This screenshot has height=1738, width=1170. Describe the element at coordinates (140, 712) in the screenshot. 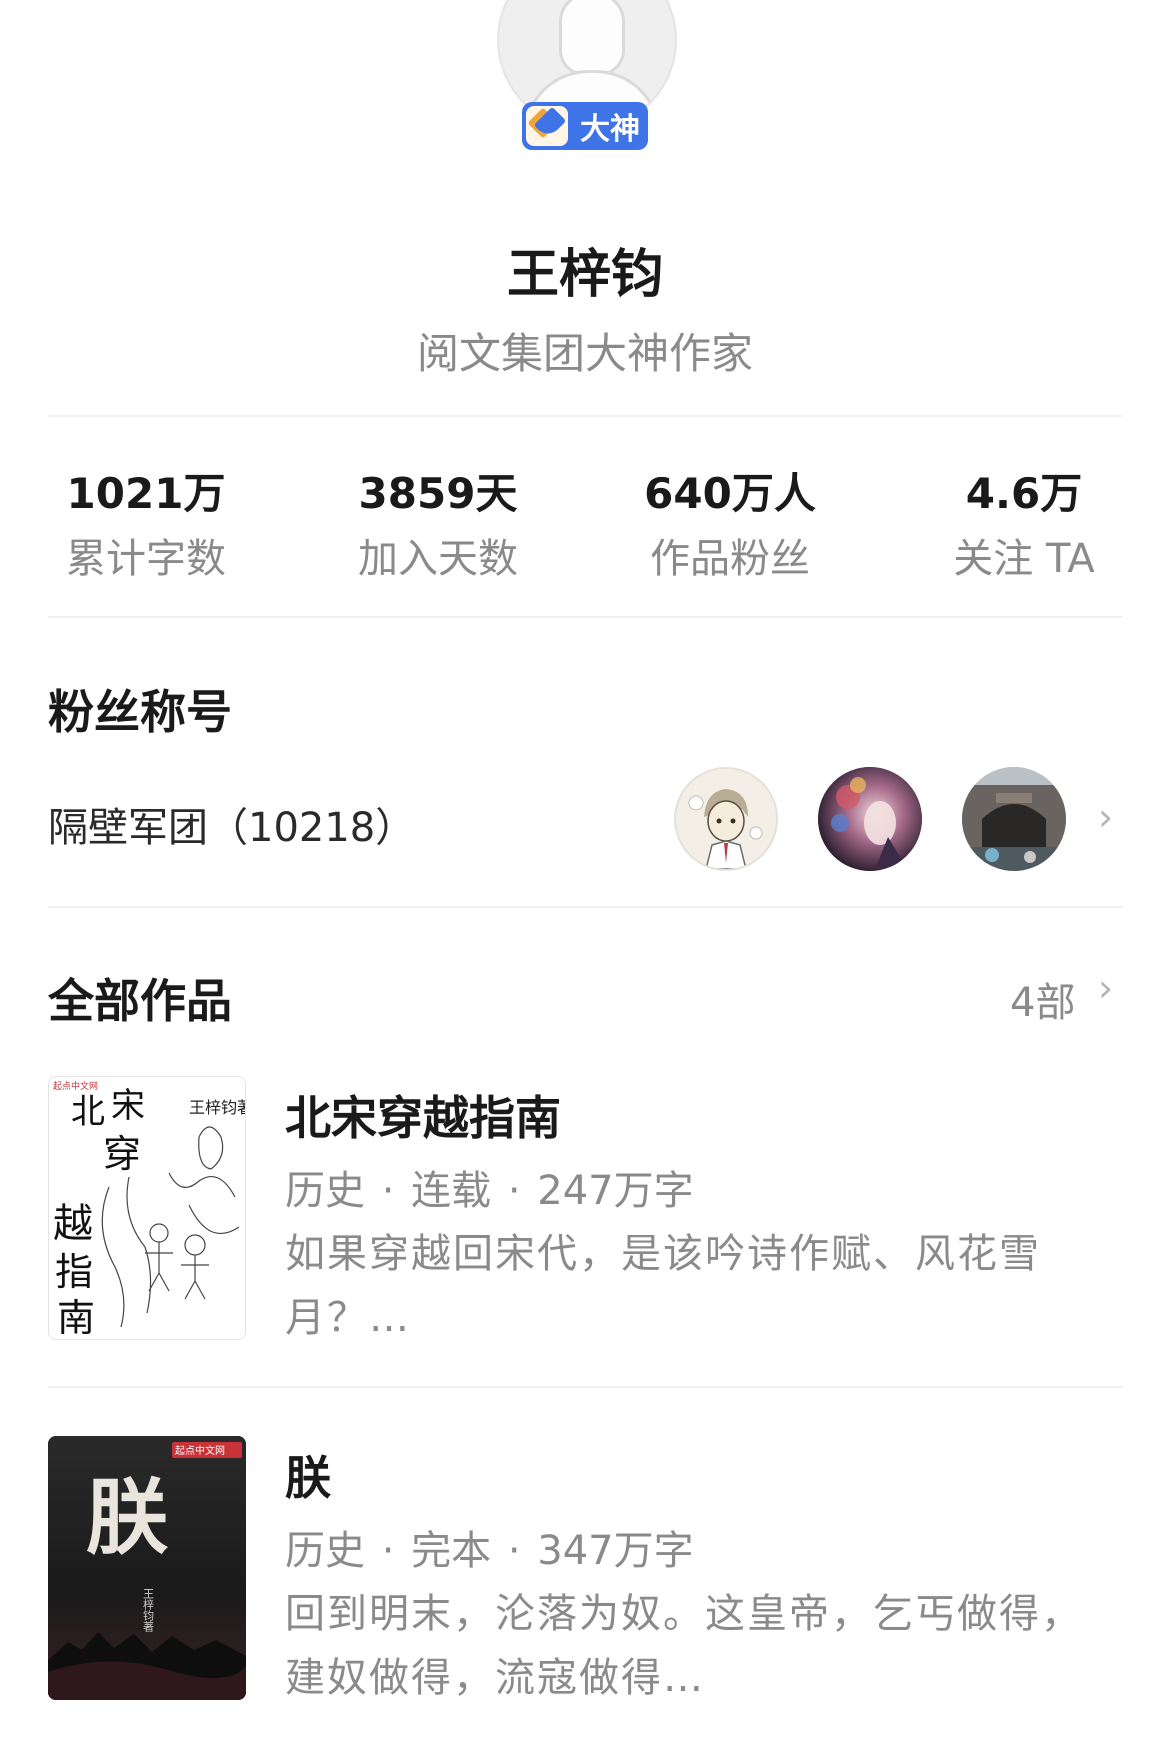

I see `fan-title-heading: 粉丝称号` at that location.